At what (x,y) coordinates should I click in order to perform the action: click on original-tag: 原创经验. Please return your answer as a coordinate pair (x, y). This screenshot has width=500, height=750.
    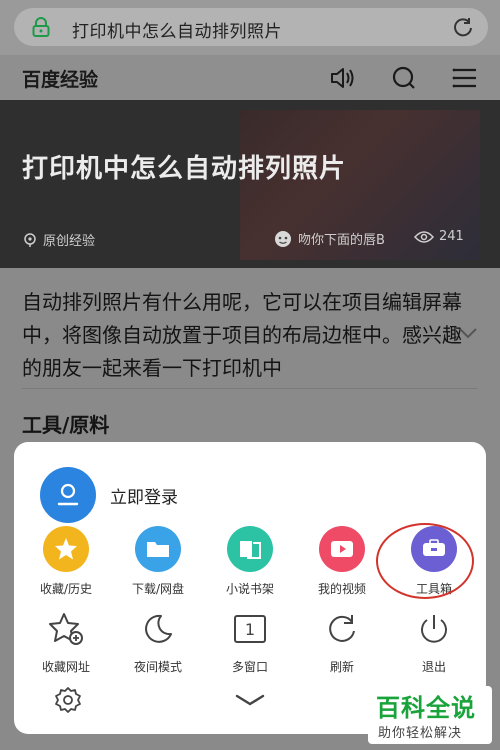
    Looking at the image, I should click on (58, 239).